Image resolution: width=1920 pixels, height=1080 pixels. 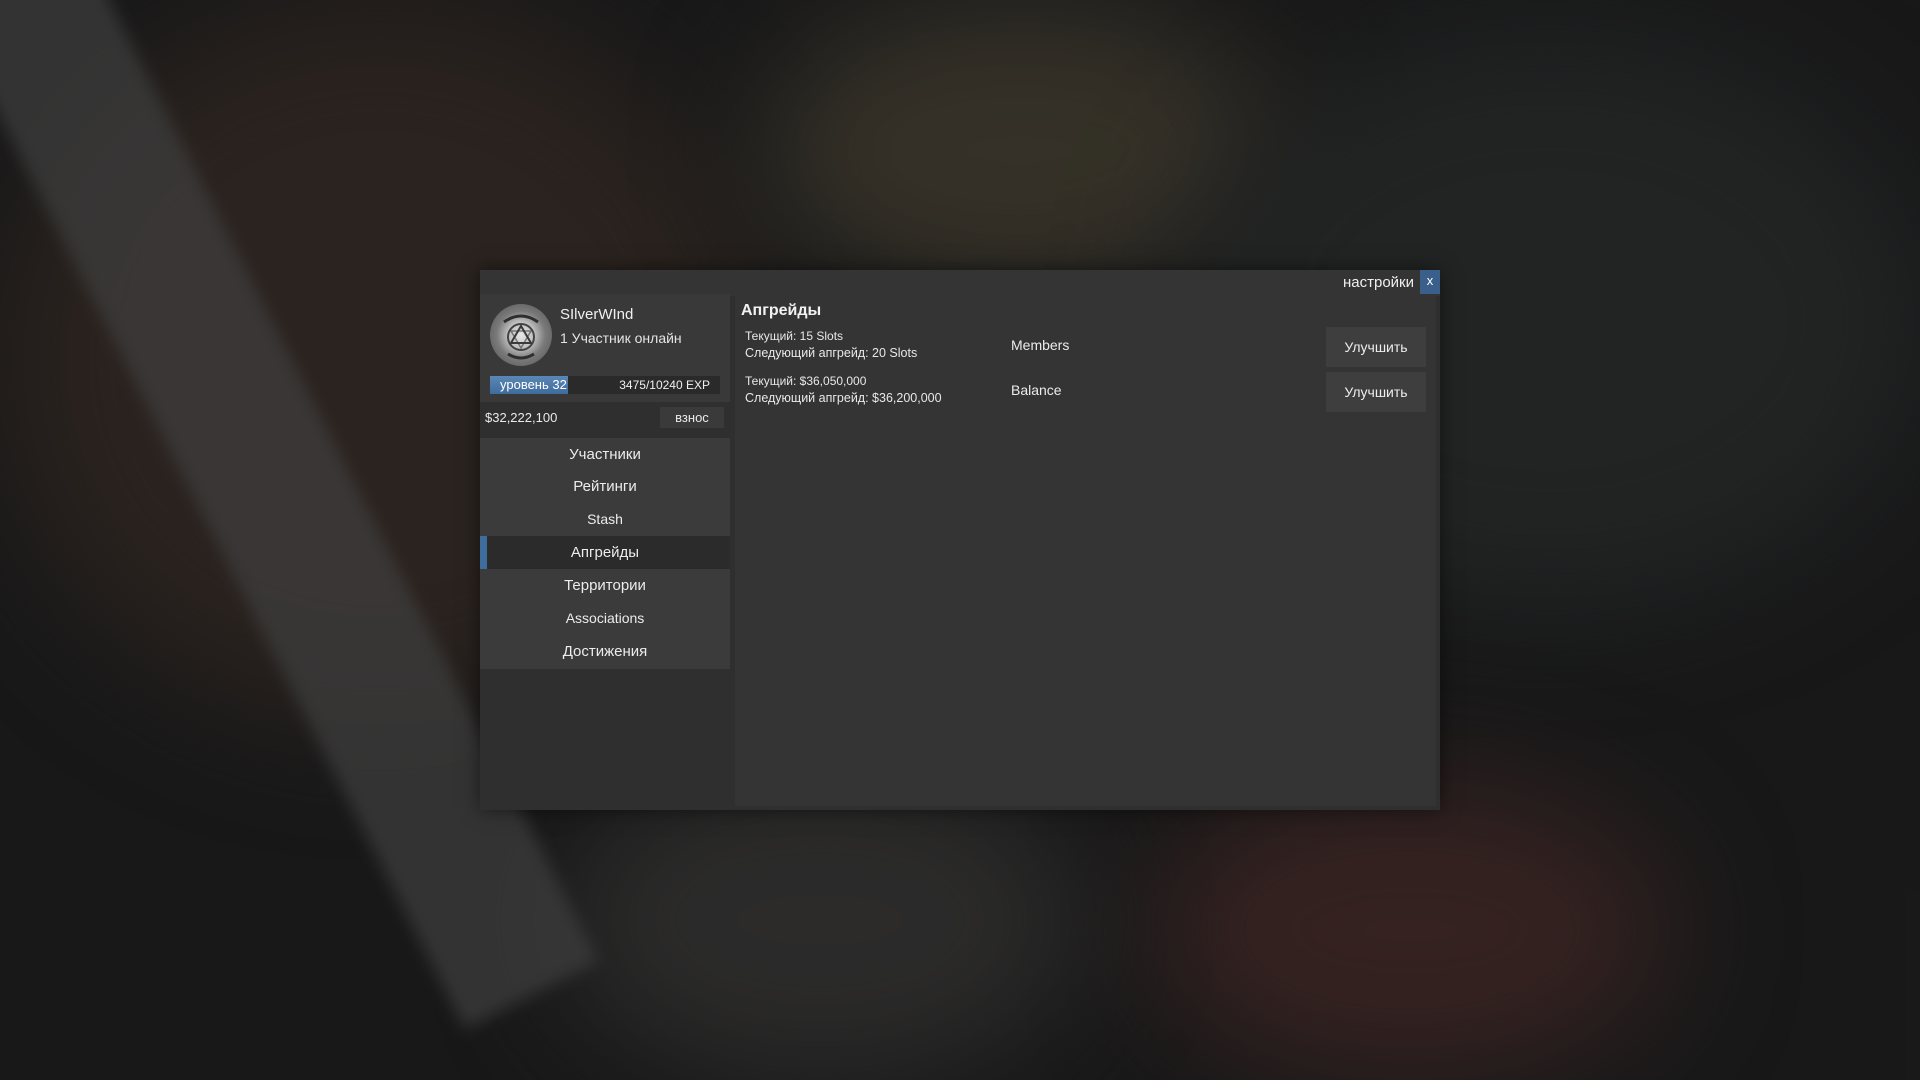 What do you see at coordinates (960, 283) in the screenshot?
I see `panel-header: настройки x` at bounding box center [960, 283].